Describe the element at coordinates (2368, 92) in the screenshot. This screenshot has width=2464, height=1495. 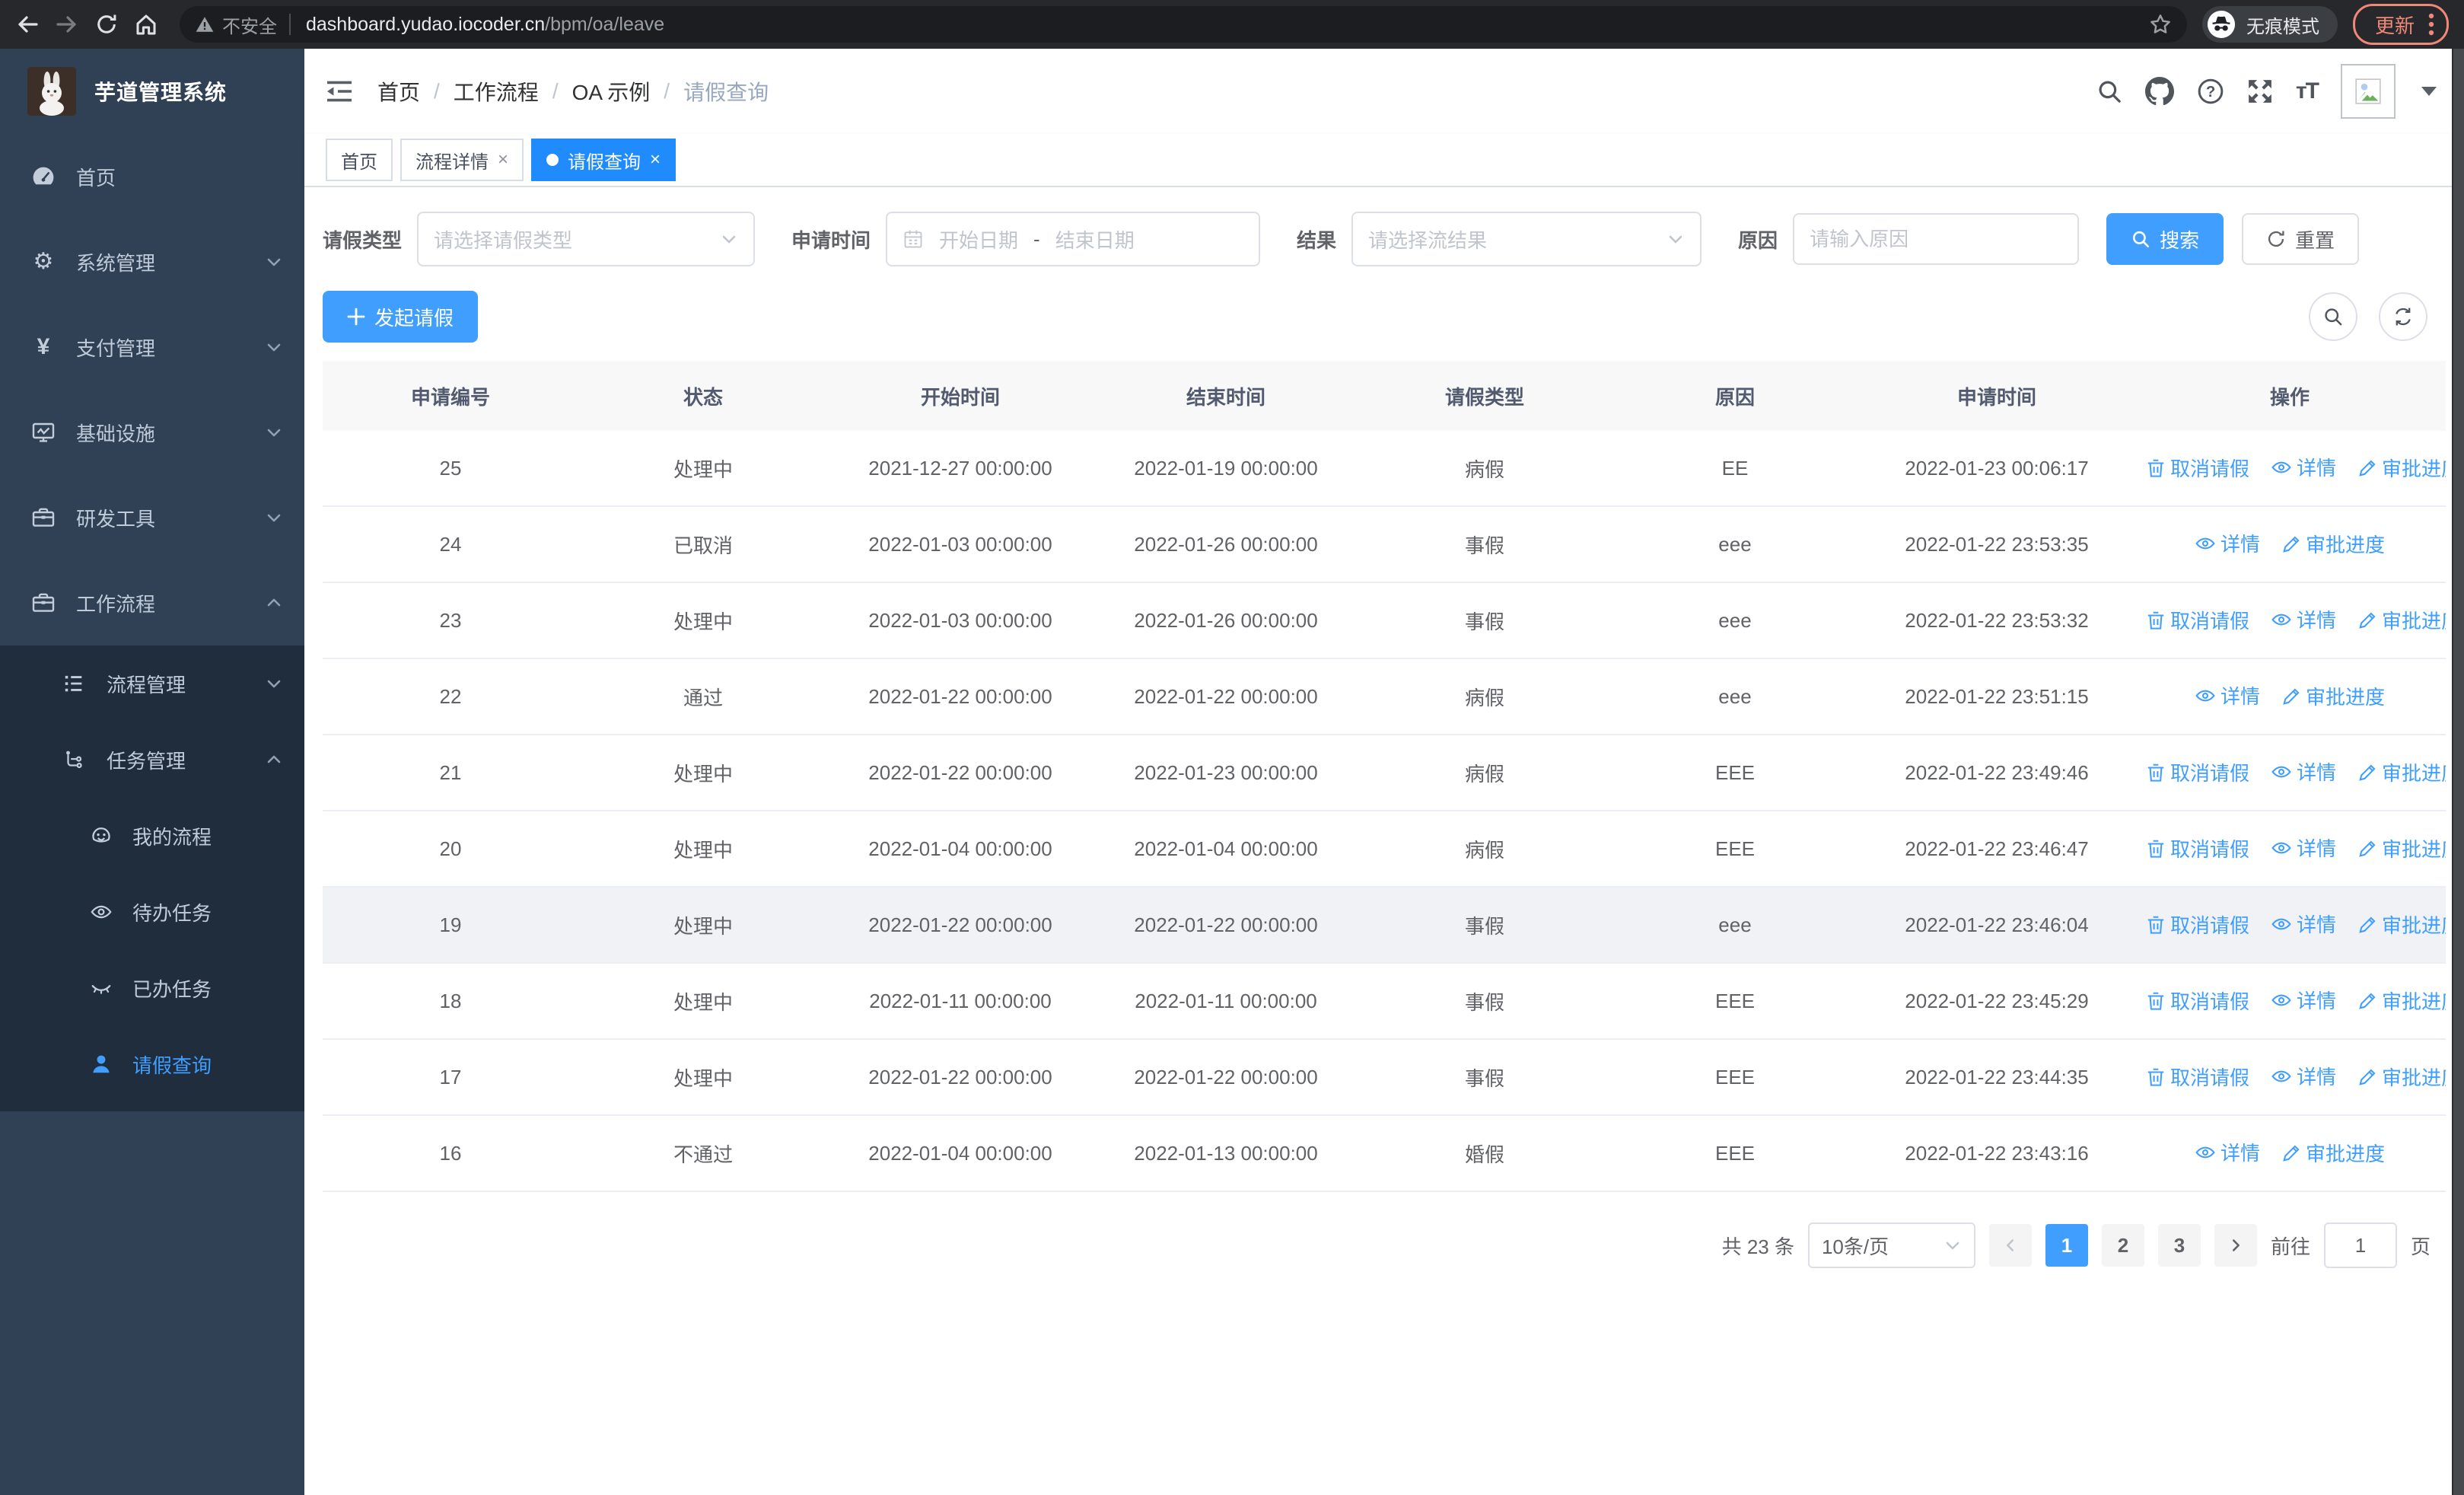
I see `avatar` at that location.